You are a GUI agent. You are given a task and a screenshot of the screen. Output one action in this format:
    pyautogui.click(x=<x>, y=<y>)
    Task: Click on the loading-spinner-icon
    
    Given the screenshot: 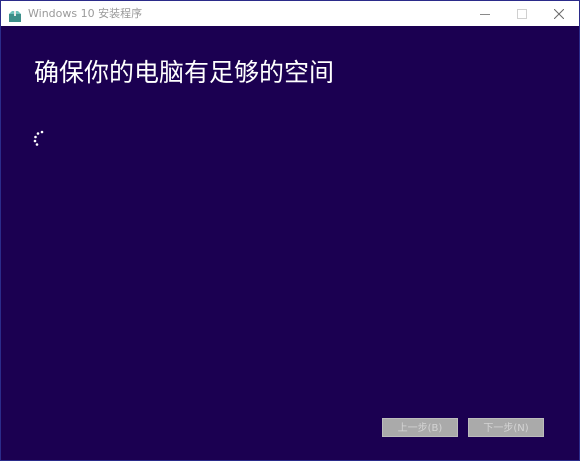 What is the action you would take?
    pyautogui.click(x=39, y=139)
    